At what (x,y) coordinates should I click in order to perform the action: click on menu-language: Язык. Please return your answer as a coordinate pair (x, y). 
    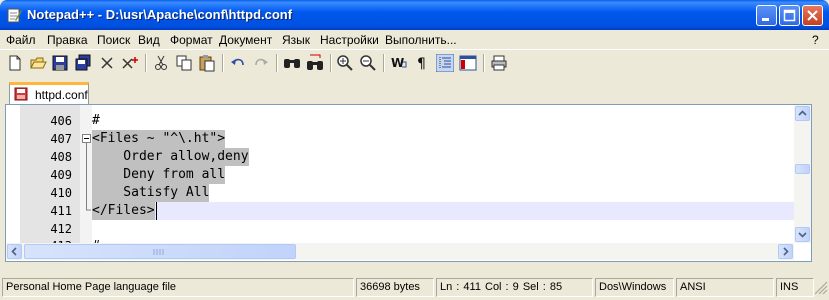
    Looking at the image, I should click on (296, 40).